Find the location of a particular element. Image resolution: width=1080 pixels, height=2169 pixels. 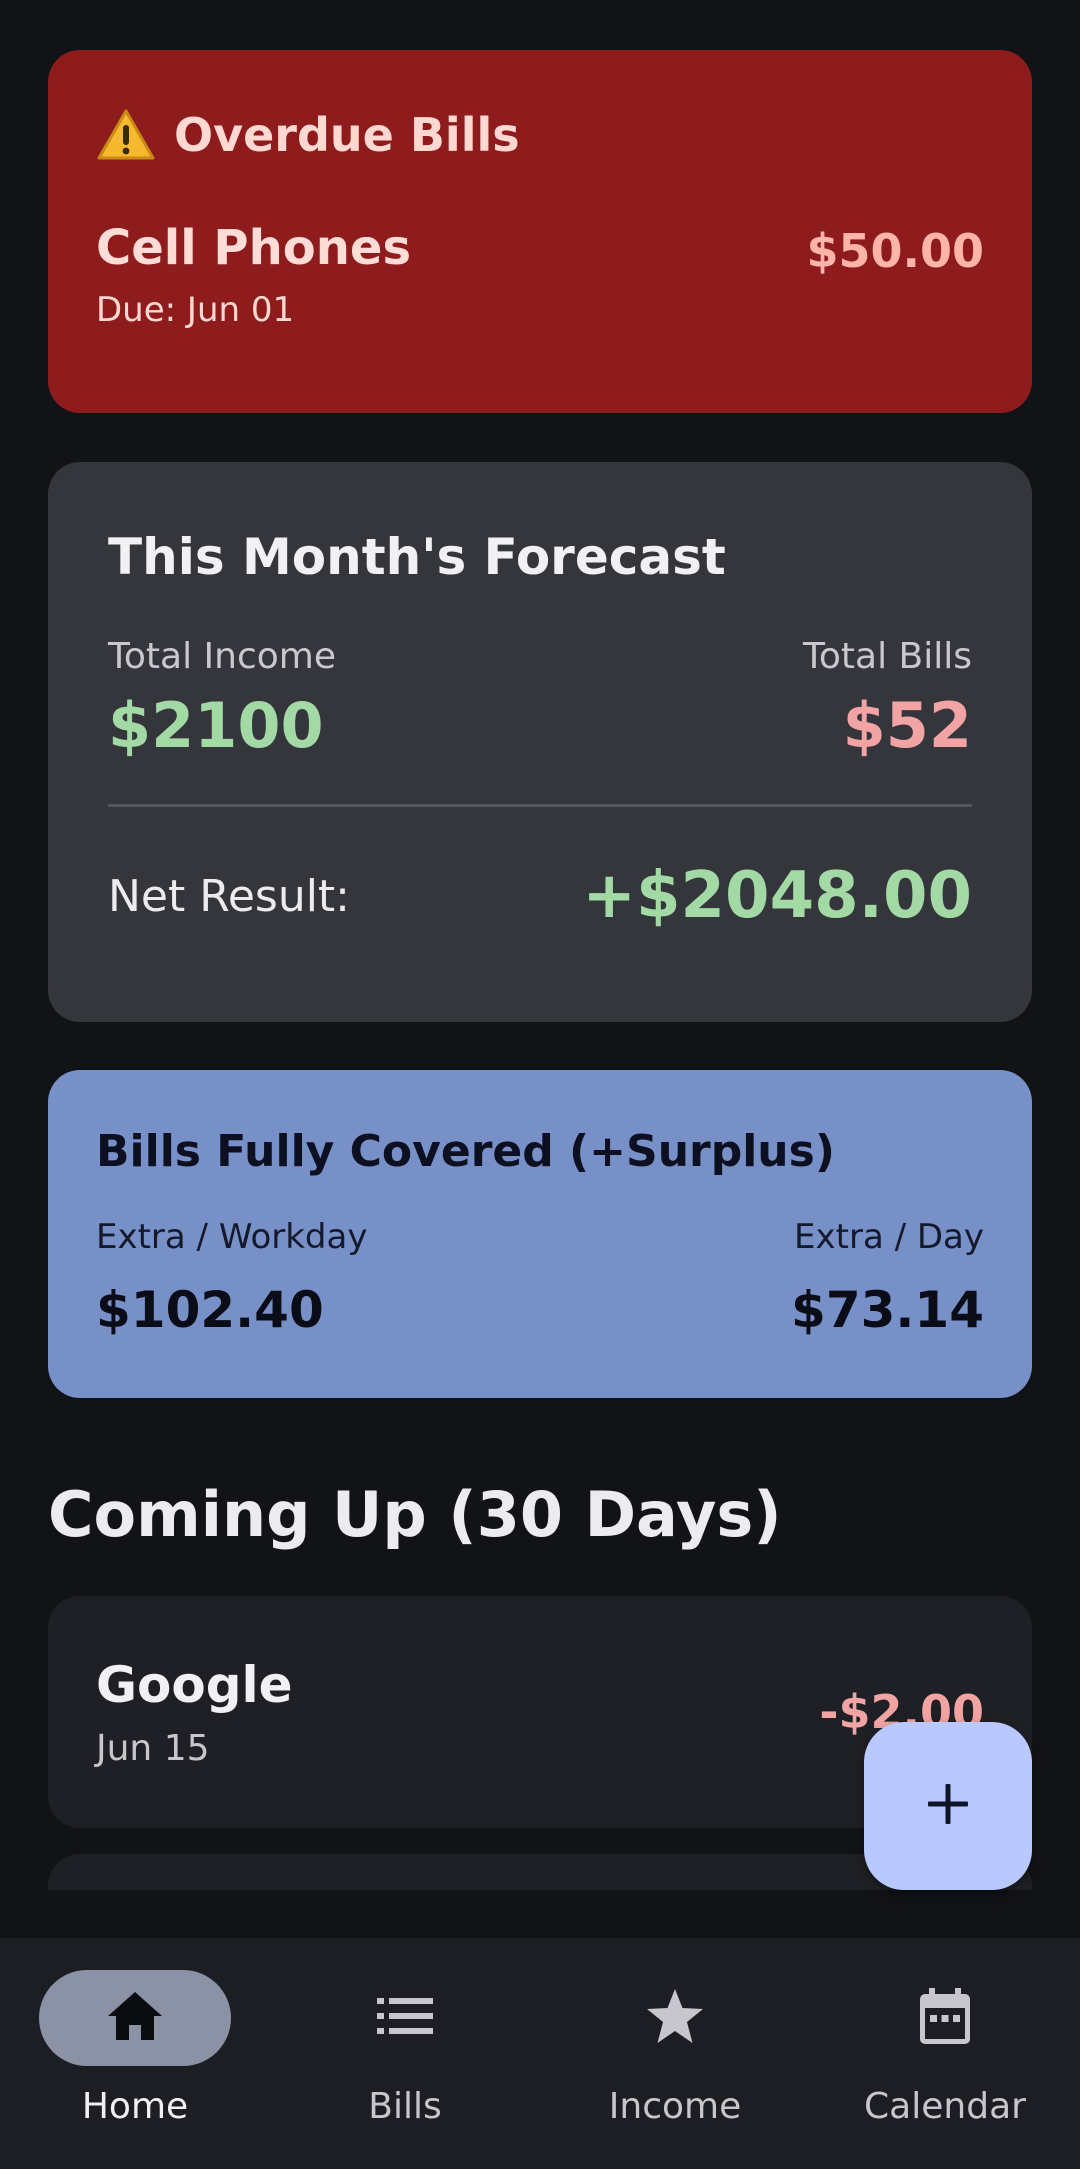

nav-item-home: Home is located at coordinates (135, 2053).